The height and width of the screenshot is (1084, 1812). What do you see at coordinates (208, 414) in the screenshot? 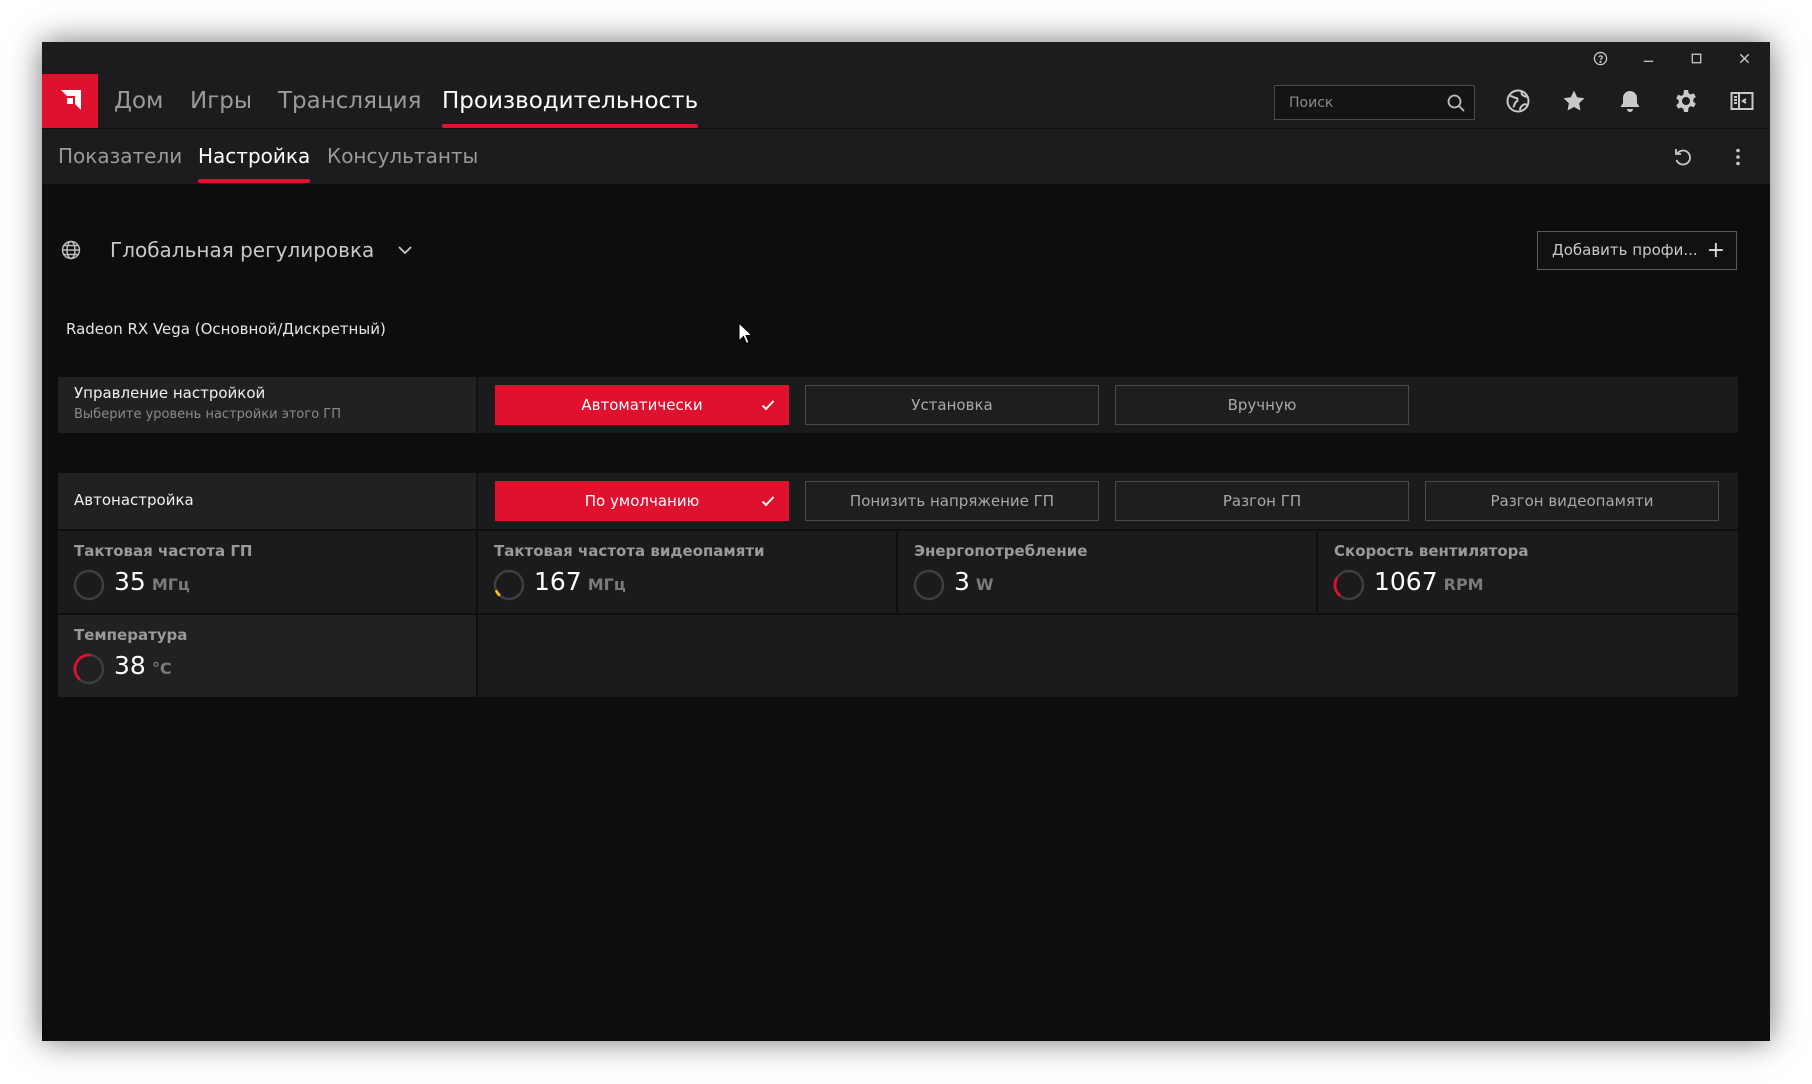
I see `tuning-control-subtitle: Выберите уровень настройки этого ГП` at bounding box center [208, 414].